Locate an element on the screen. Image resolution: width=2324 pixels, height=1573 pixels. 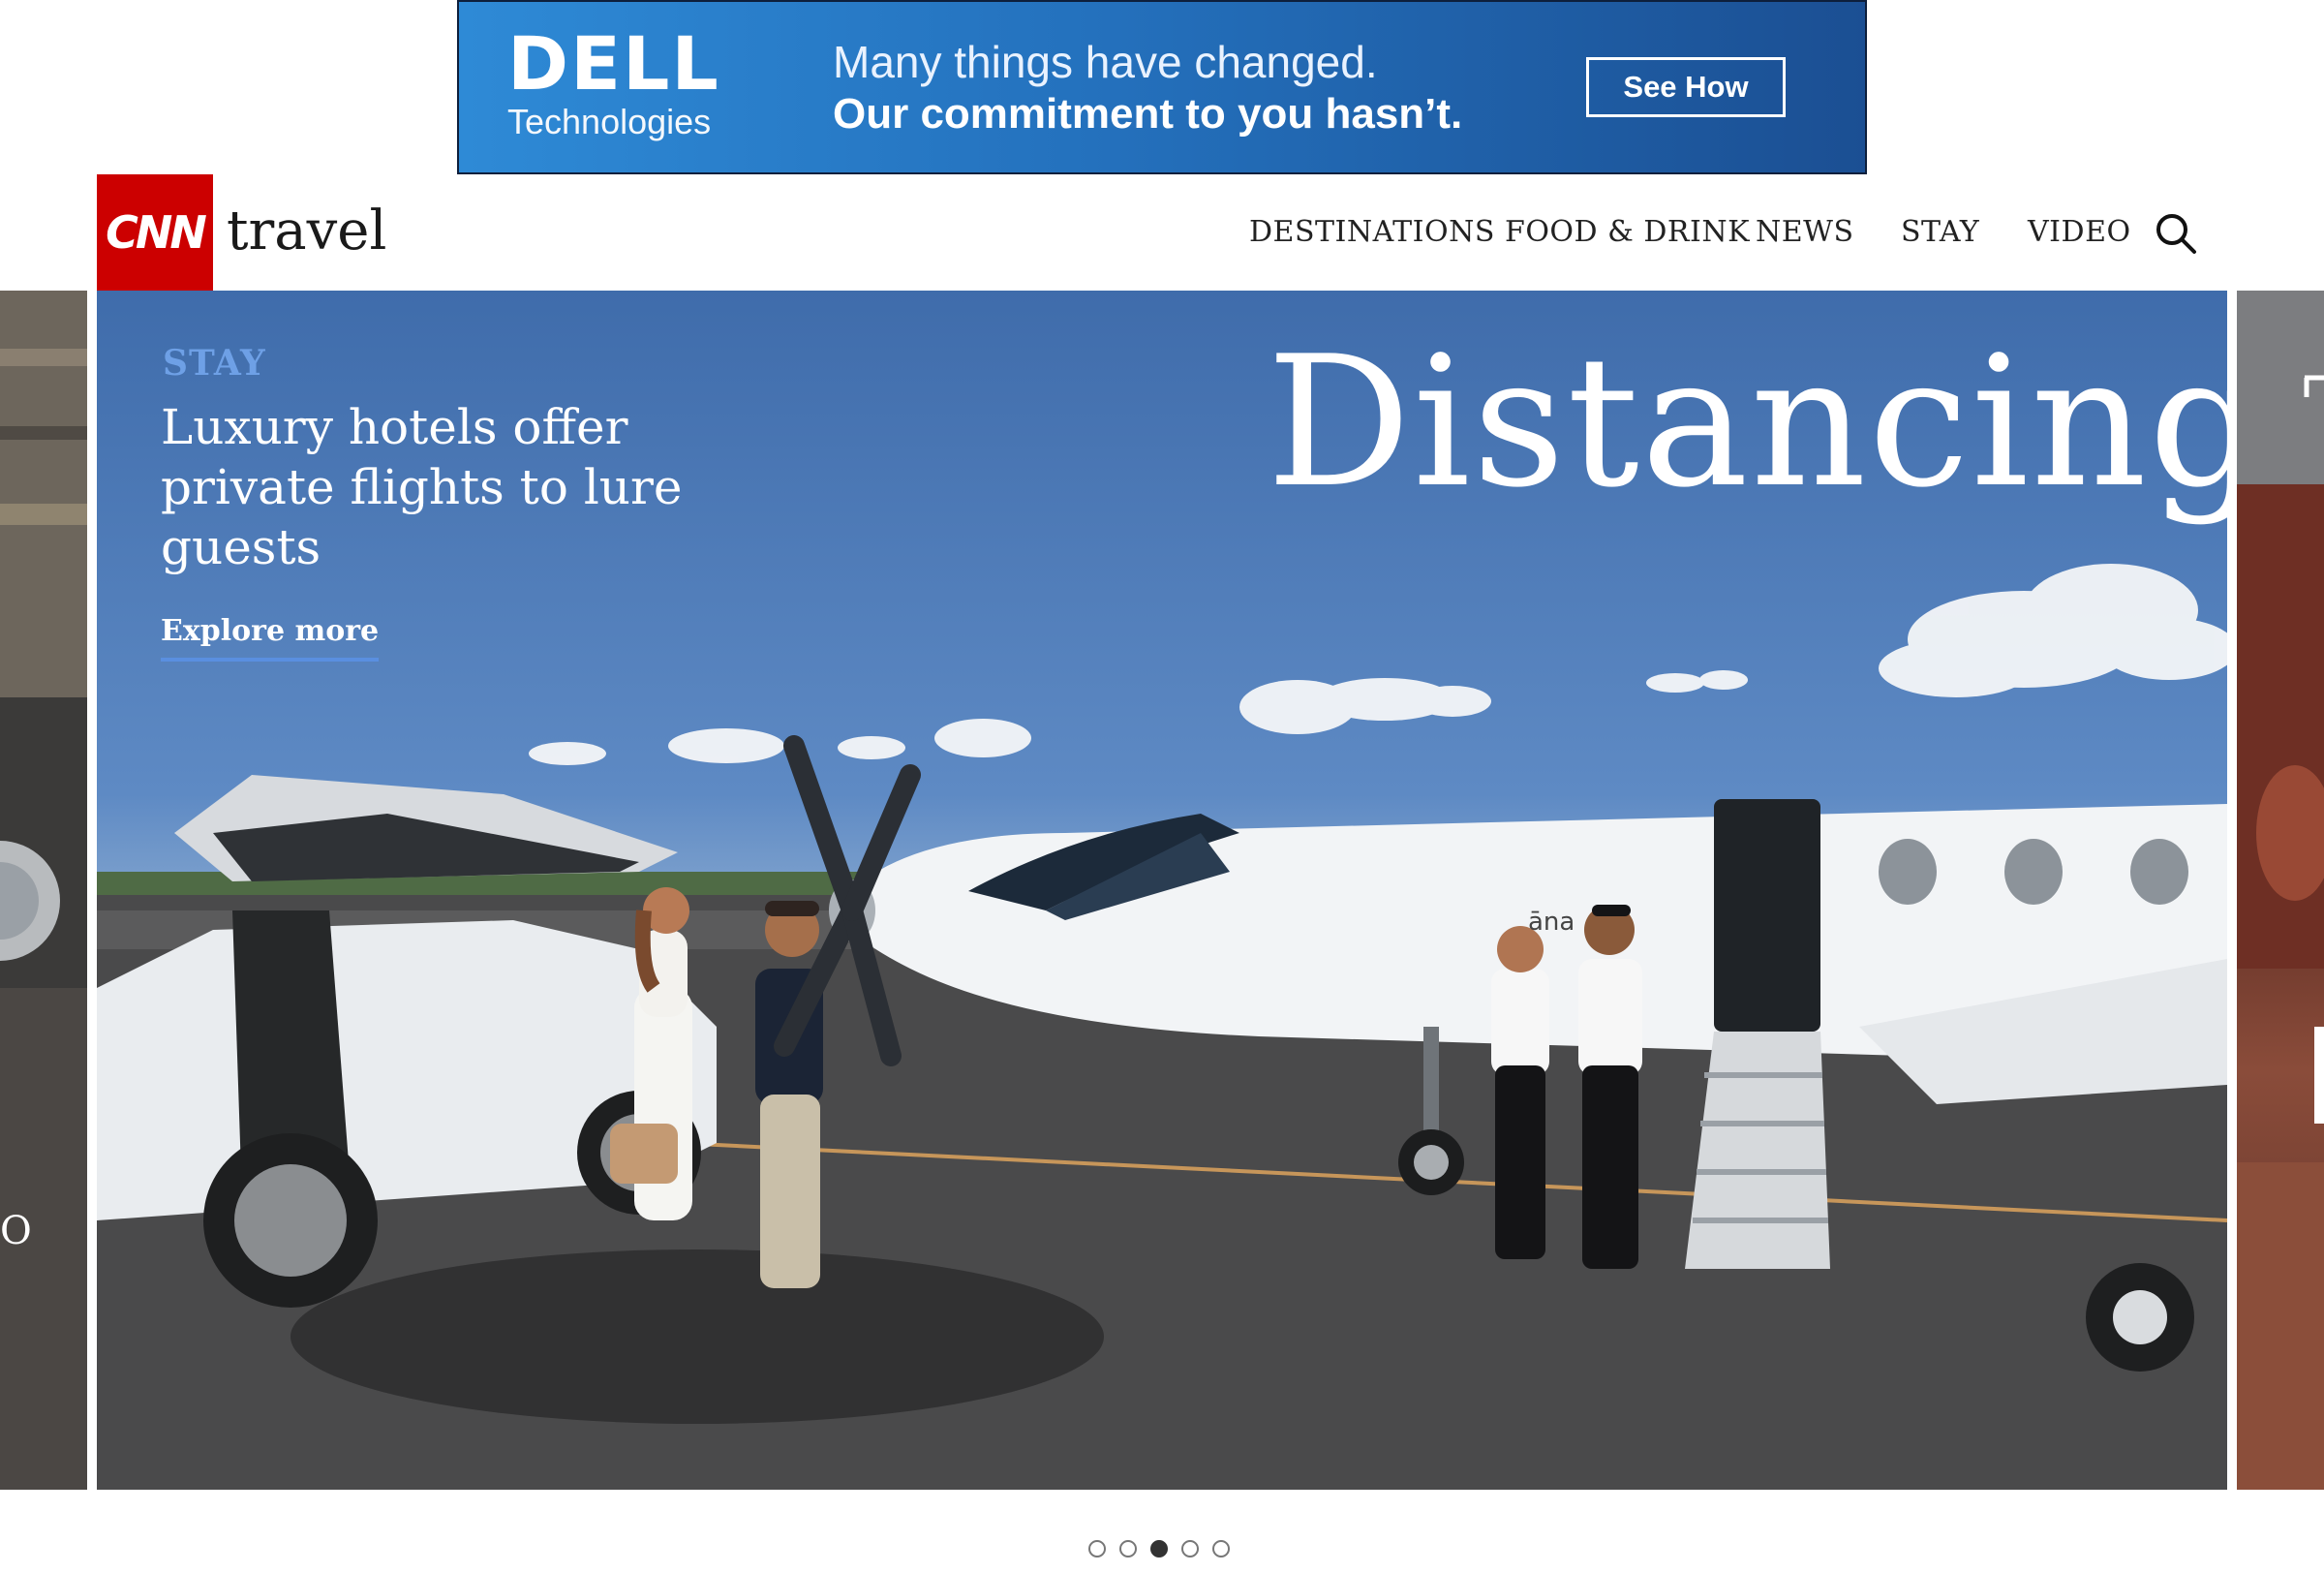
carousel-next-slide is located at coordinates (2280, 890).